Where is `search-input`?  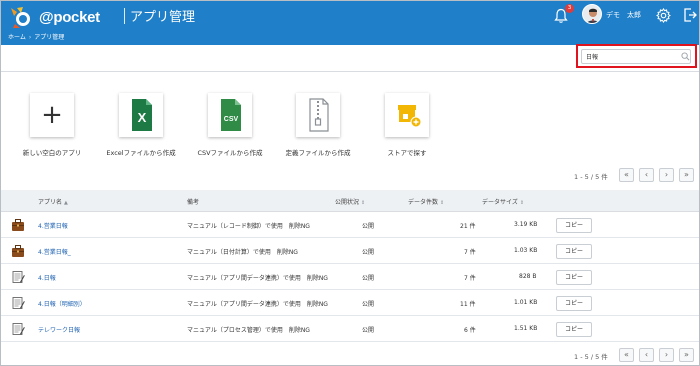
search-input is located at coordinates (631, 56).